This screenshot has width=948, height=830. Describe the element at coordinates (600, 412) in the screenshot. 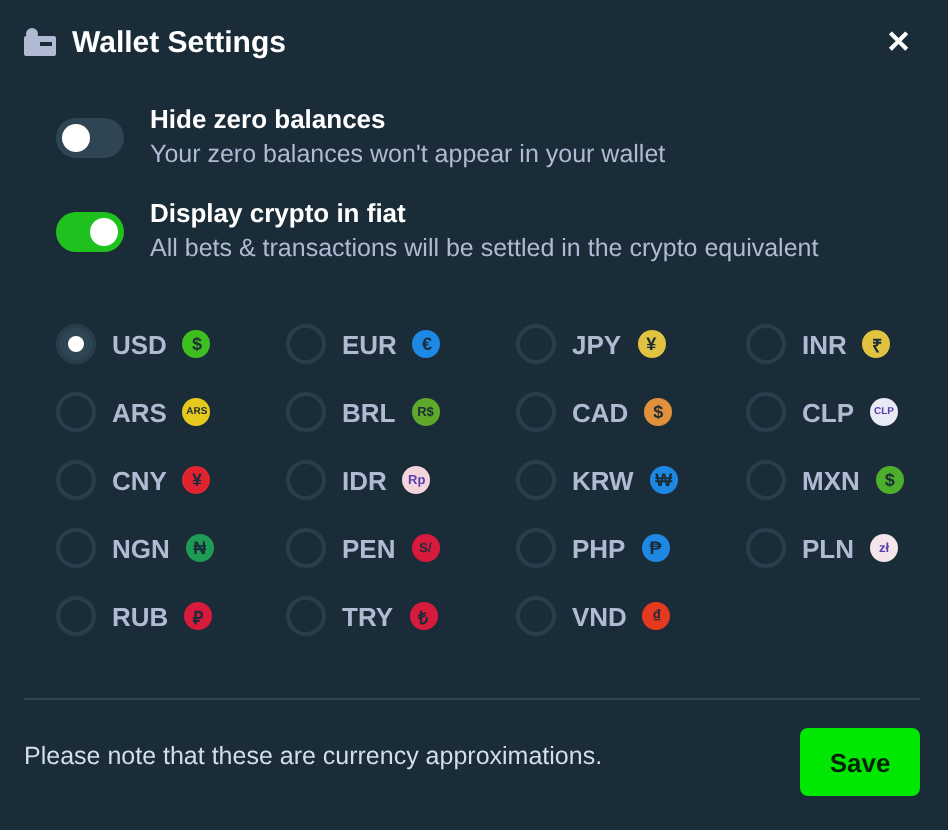

I see `currency-code: CAD` at that location.